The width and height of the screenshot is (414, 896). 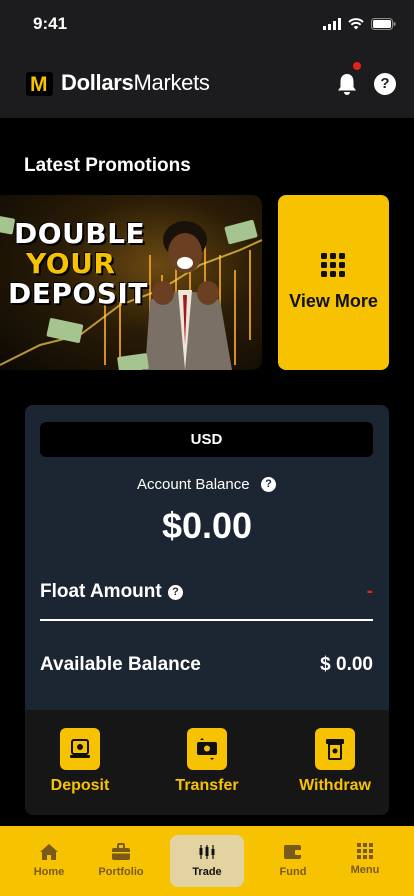 I want to click on battery-icon, so click(x=383, y=24).